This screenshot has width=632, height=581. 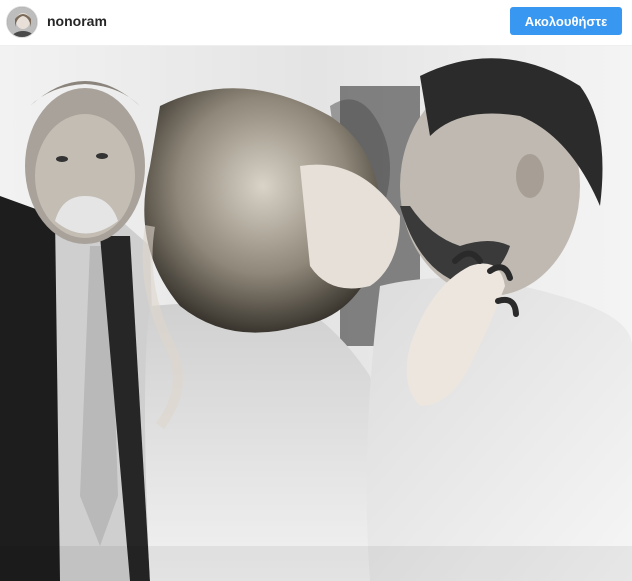 I want to click on username-link: nonoram, so click(x=77, y=21).